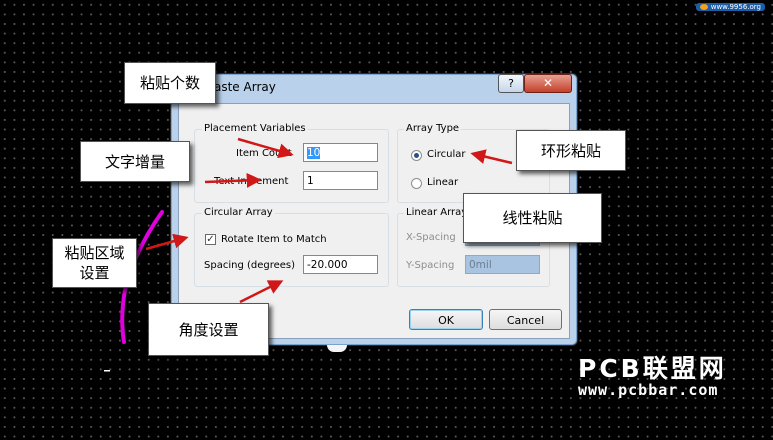 This screenshot has height=440, width=773. I want to click on callout-paste-count: 粘贴个数, so click(170, 83).